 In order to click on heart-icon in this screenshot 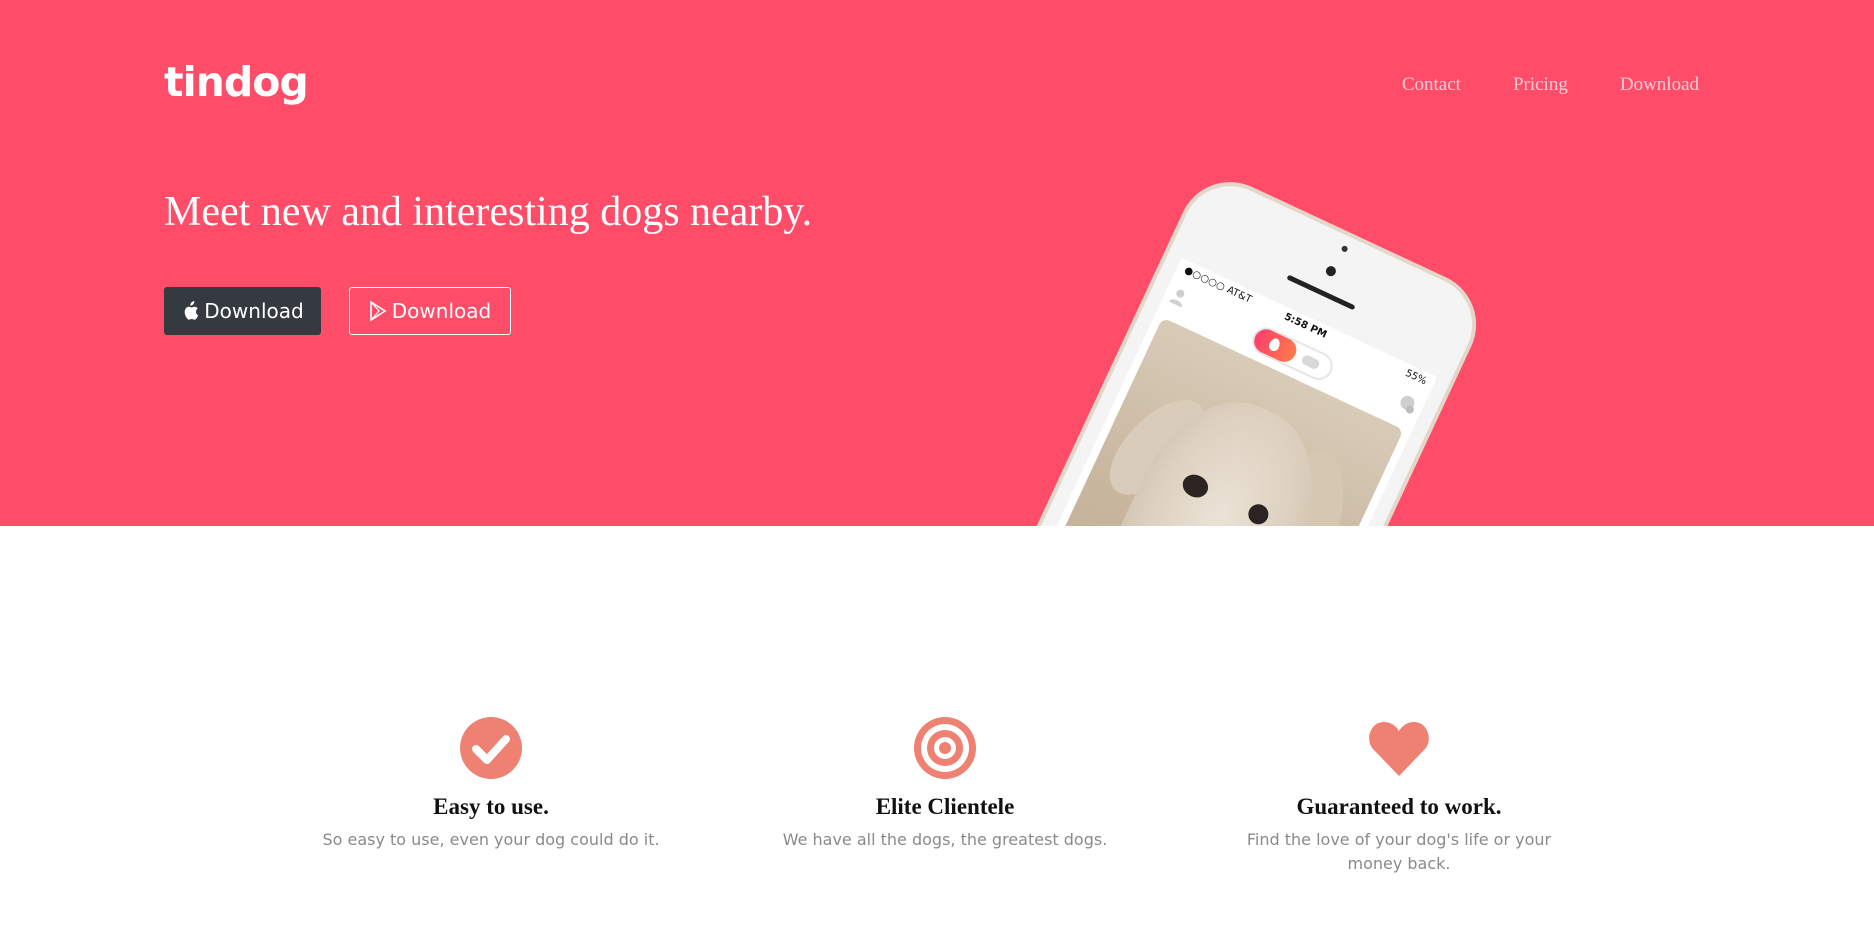, I will do `click(1399, 749)`.